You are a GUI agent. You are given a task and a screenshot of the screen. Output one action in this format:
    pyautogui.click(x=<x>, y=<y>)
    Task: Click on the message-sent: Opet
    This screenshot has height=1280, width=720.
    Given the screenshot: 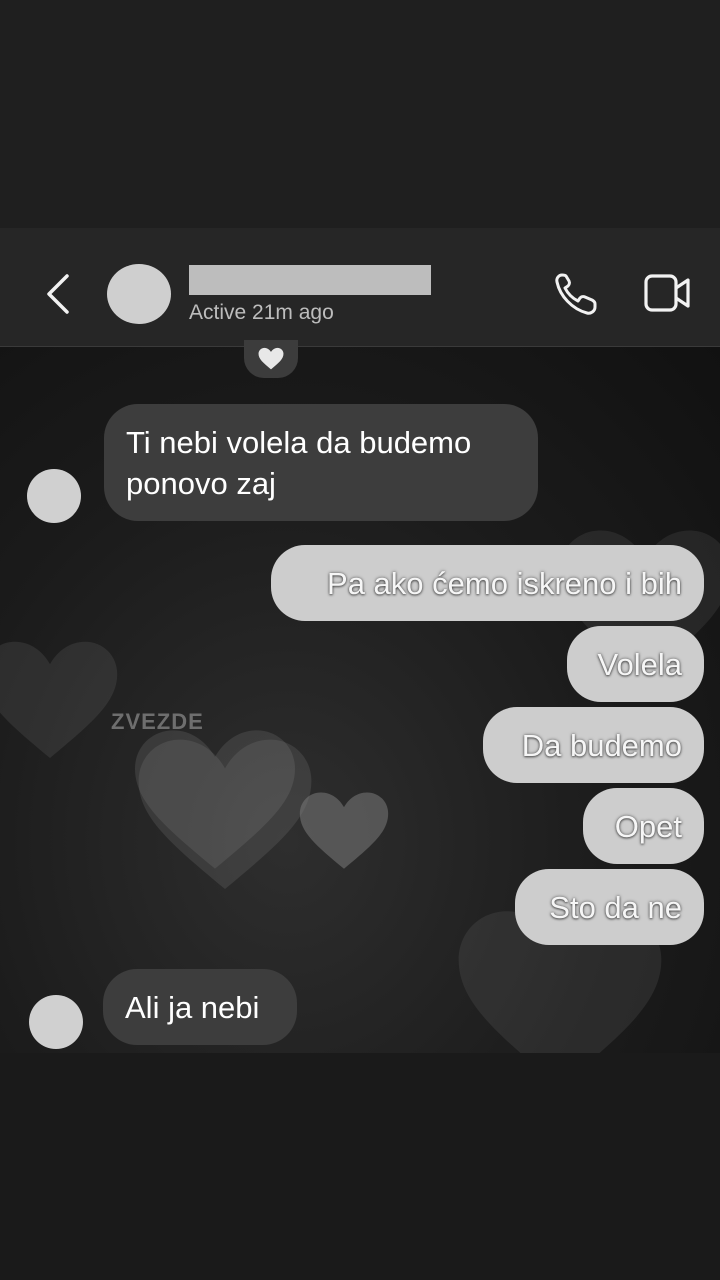 What is the action you would take?
    pyautogui.click(x=643, y=826)
    